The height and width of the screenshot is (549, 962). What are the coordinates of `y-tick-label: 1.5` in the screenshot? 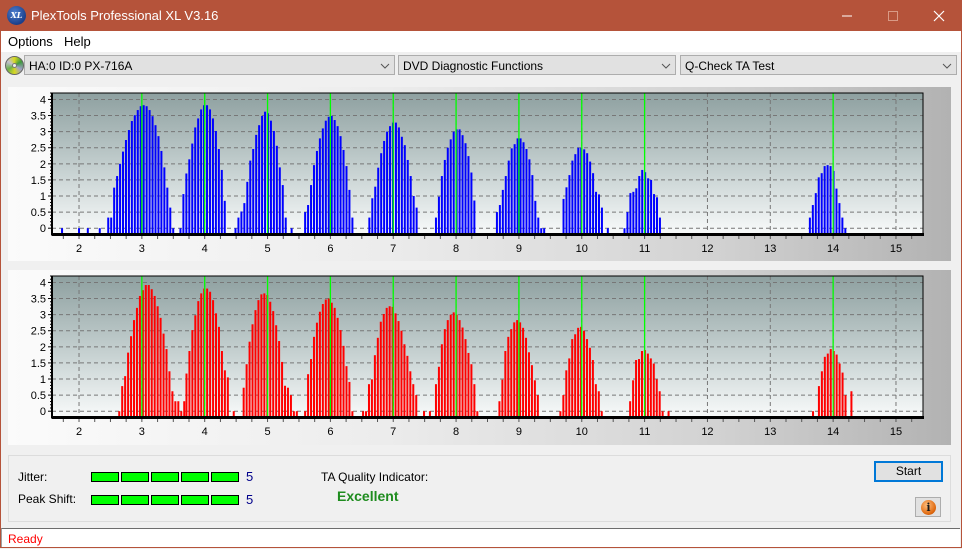 It's located at (38, 181).